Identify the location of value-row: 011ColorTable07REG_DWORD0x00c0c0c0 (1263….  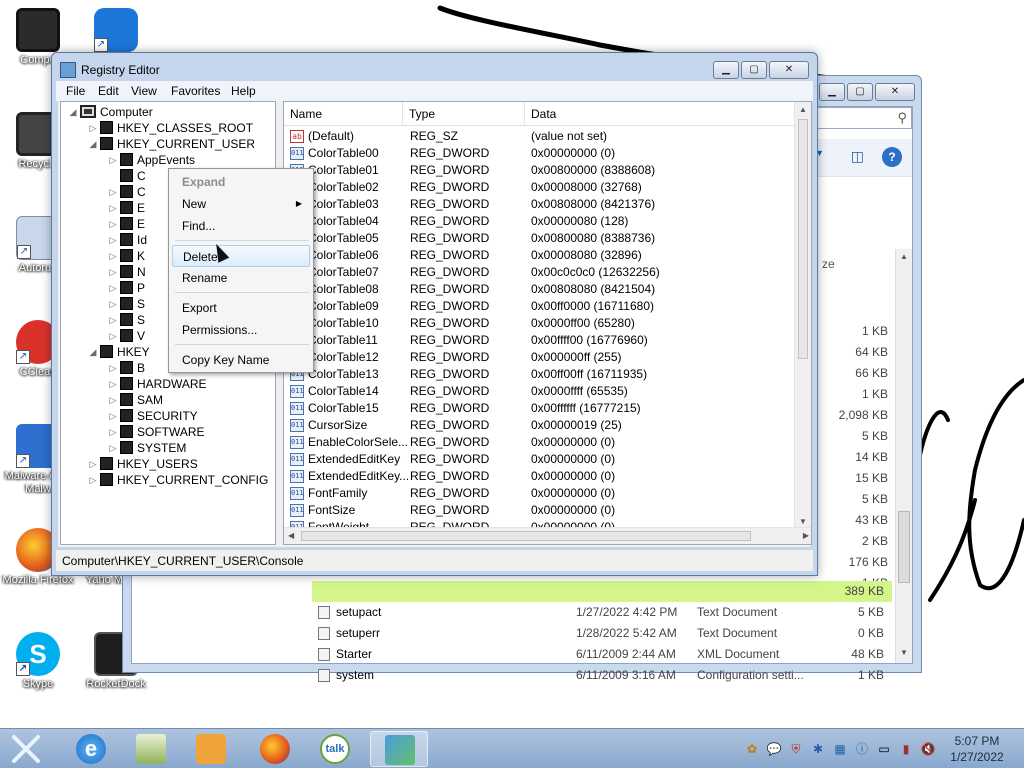
(539, 272).